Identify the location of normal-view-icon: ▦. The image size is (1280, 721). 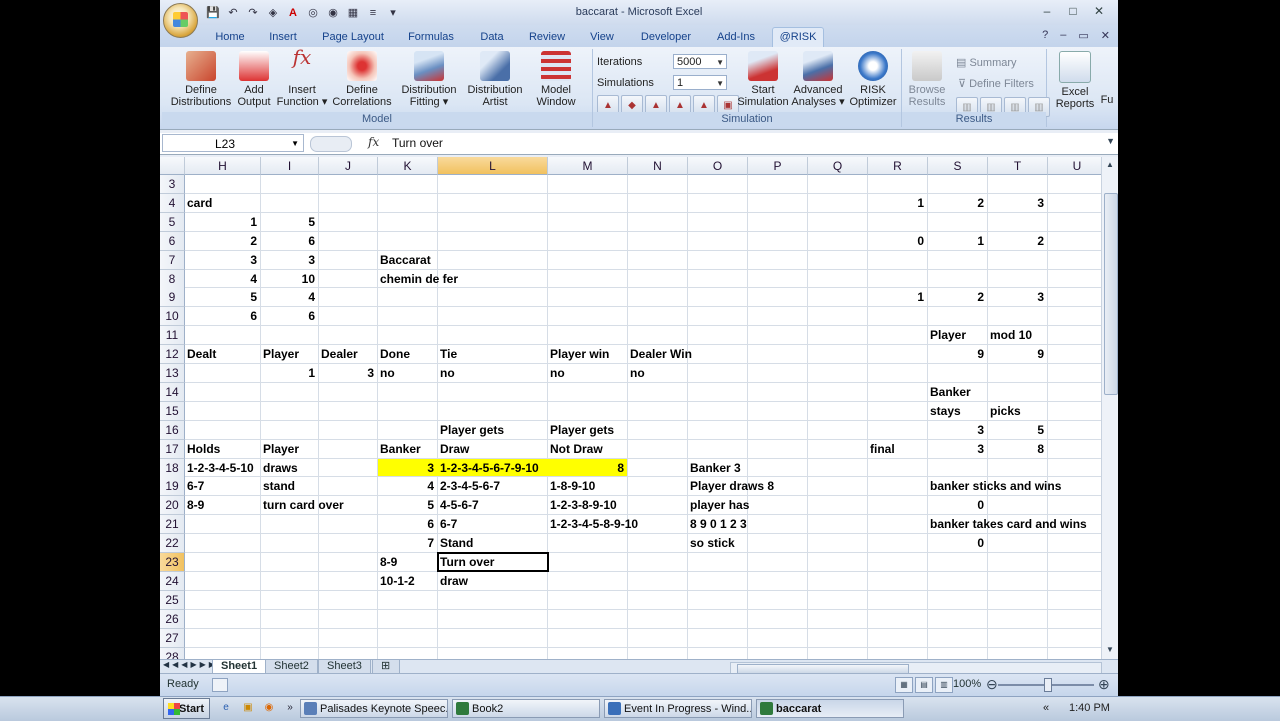
(904, 685).